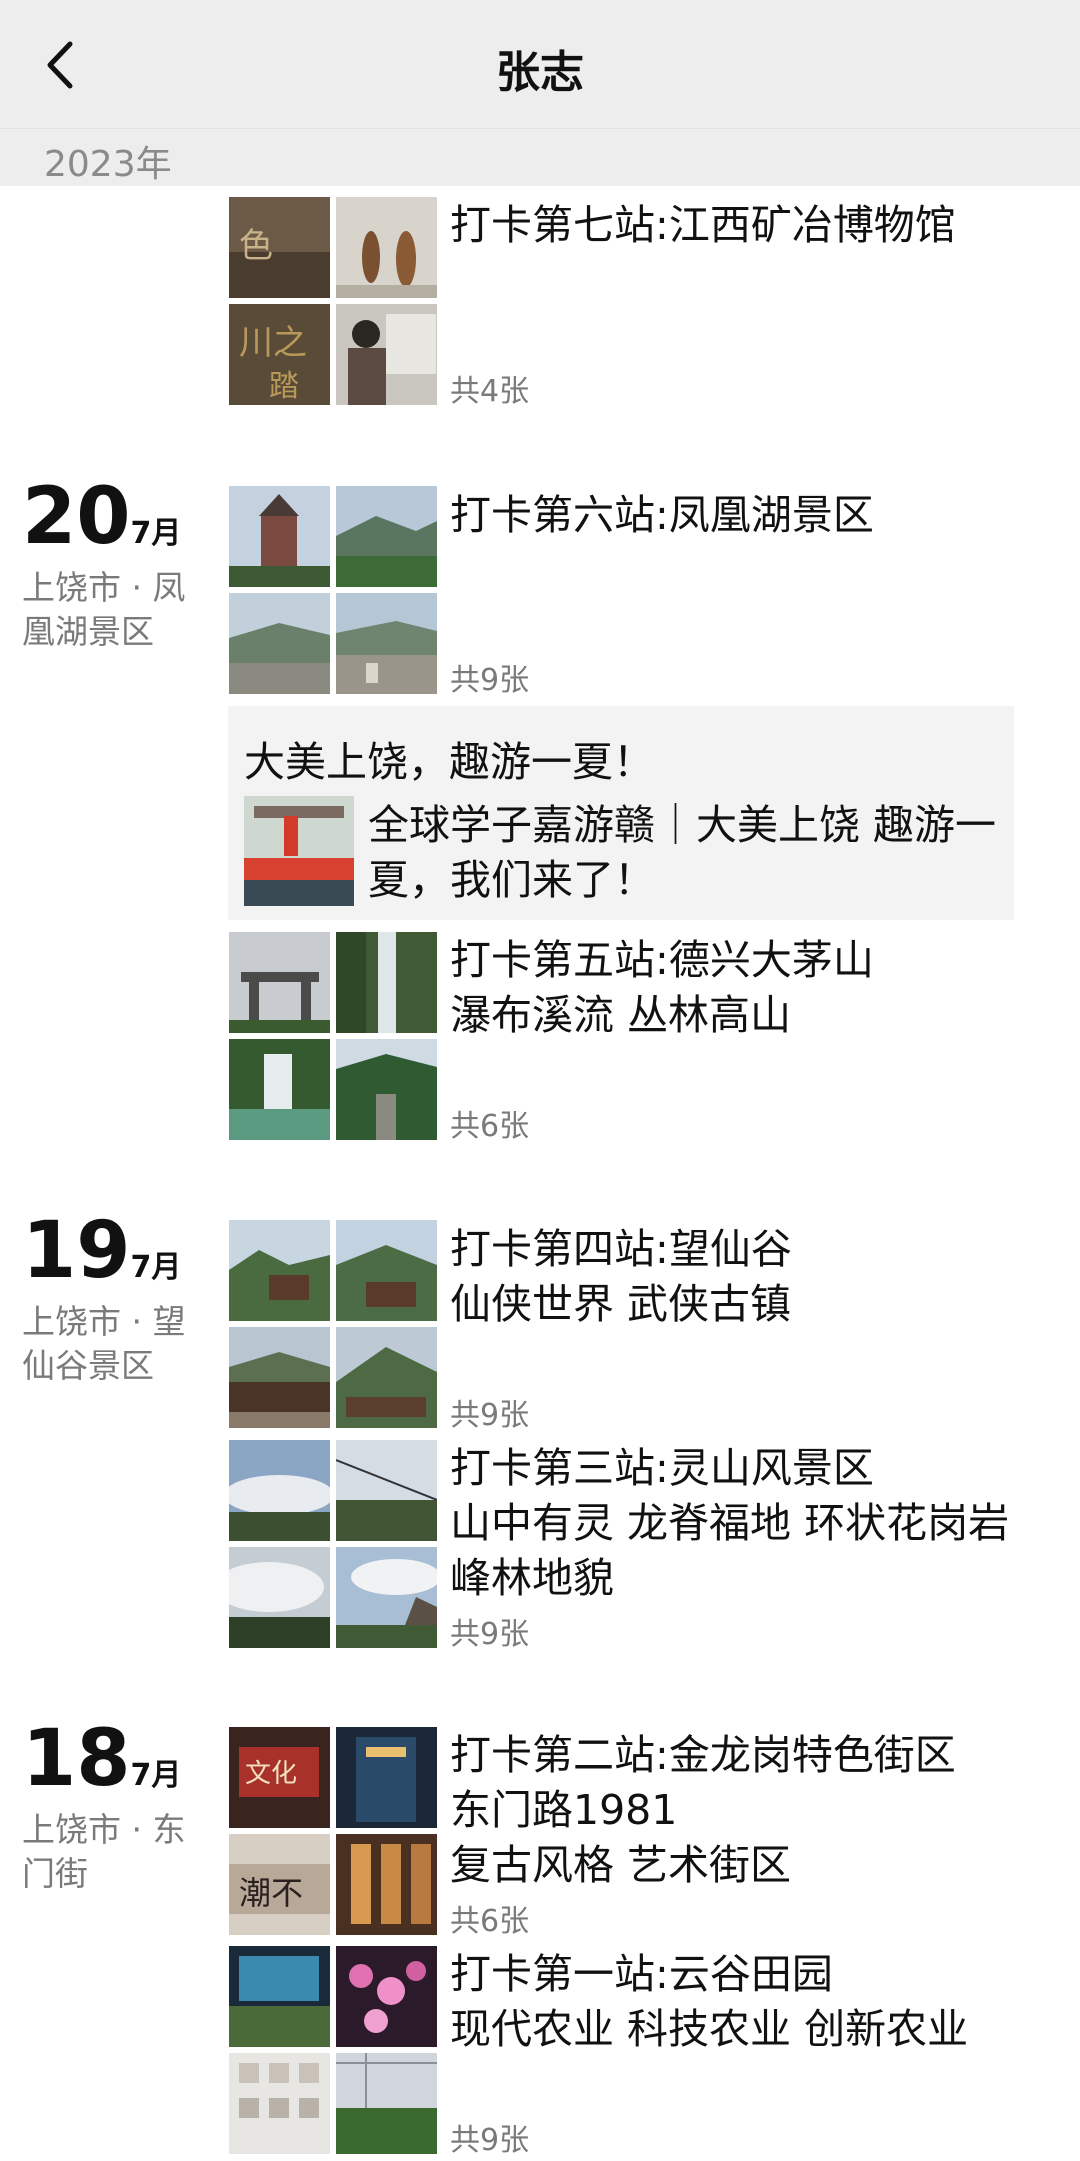 This screenshot has width=1080, height=2161. Describe the element at coordinates (104, 1851) in the screenshot. I see `date-location: 上饶市 · 东门街` at that location.